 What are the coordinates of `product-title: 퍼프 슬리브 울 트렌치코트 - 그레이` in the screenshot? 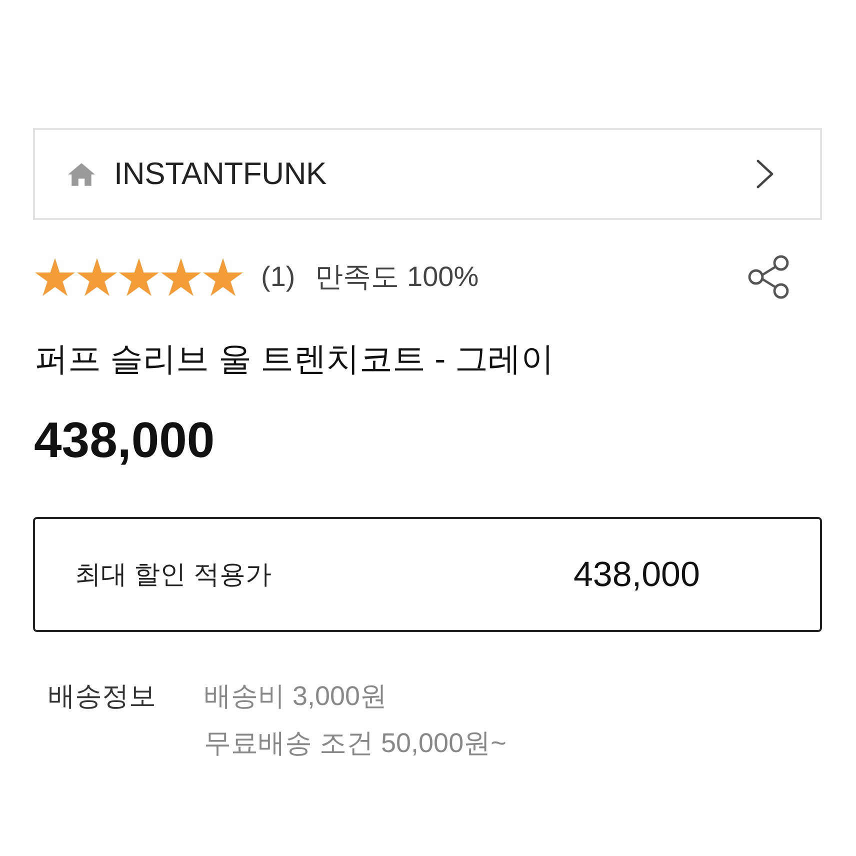 It's located at (294, 358).